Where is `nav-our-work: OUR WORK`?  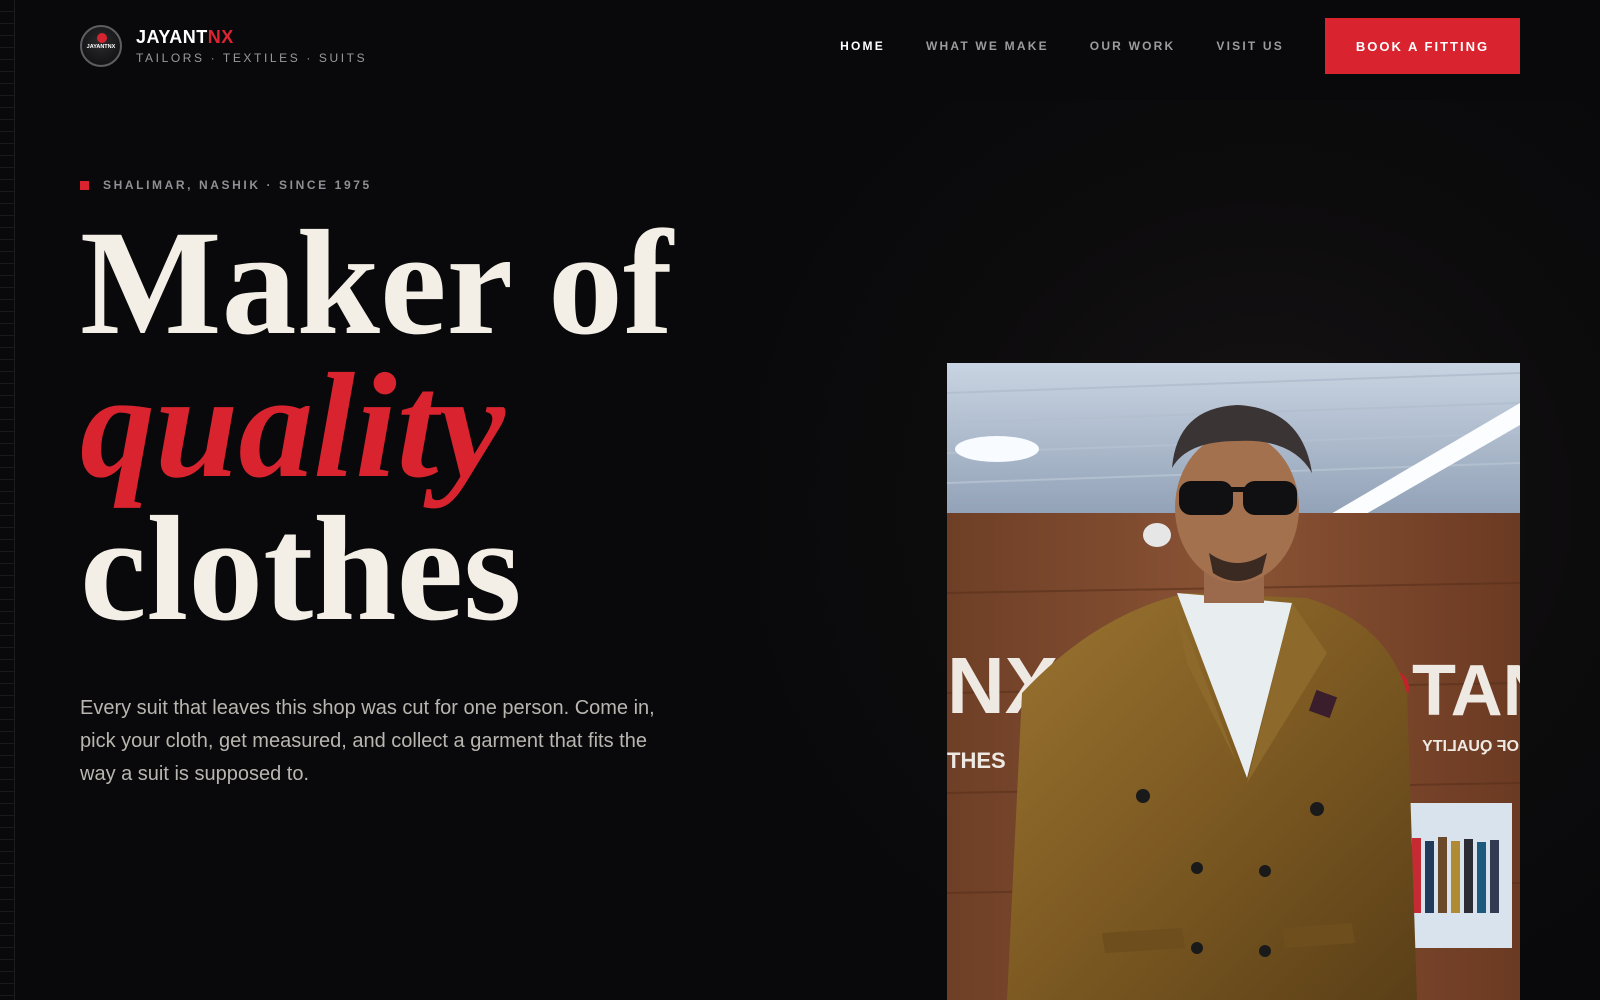 nav-our-work: OUR WORK is located at coordinates (1133, 46).